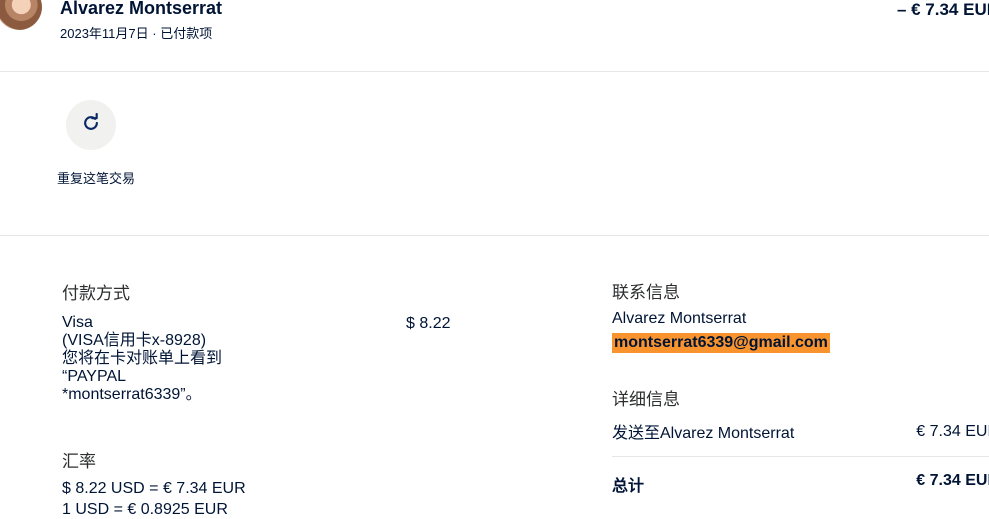 The width and height of the screenshot is (989, 519). What do you see at coordinates (952, 480) in the screenshot?
I see `total-amount: € 7.34 EUR` at bounding box center [952, 480].